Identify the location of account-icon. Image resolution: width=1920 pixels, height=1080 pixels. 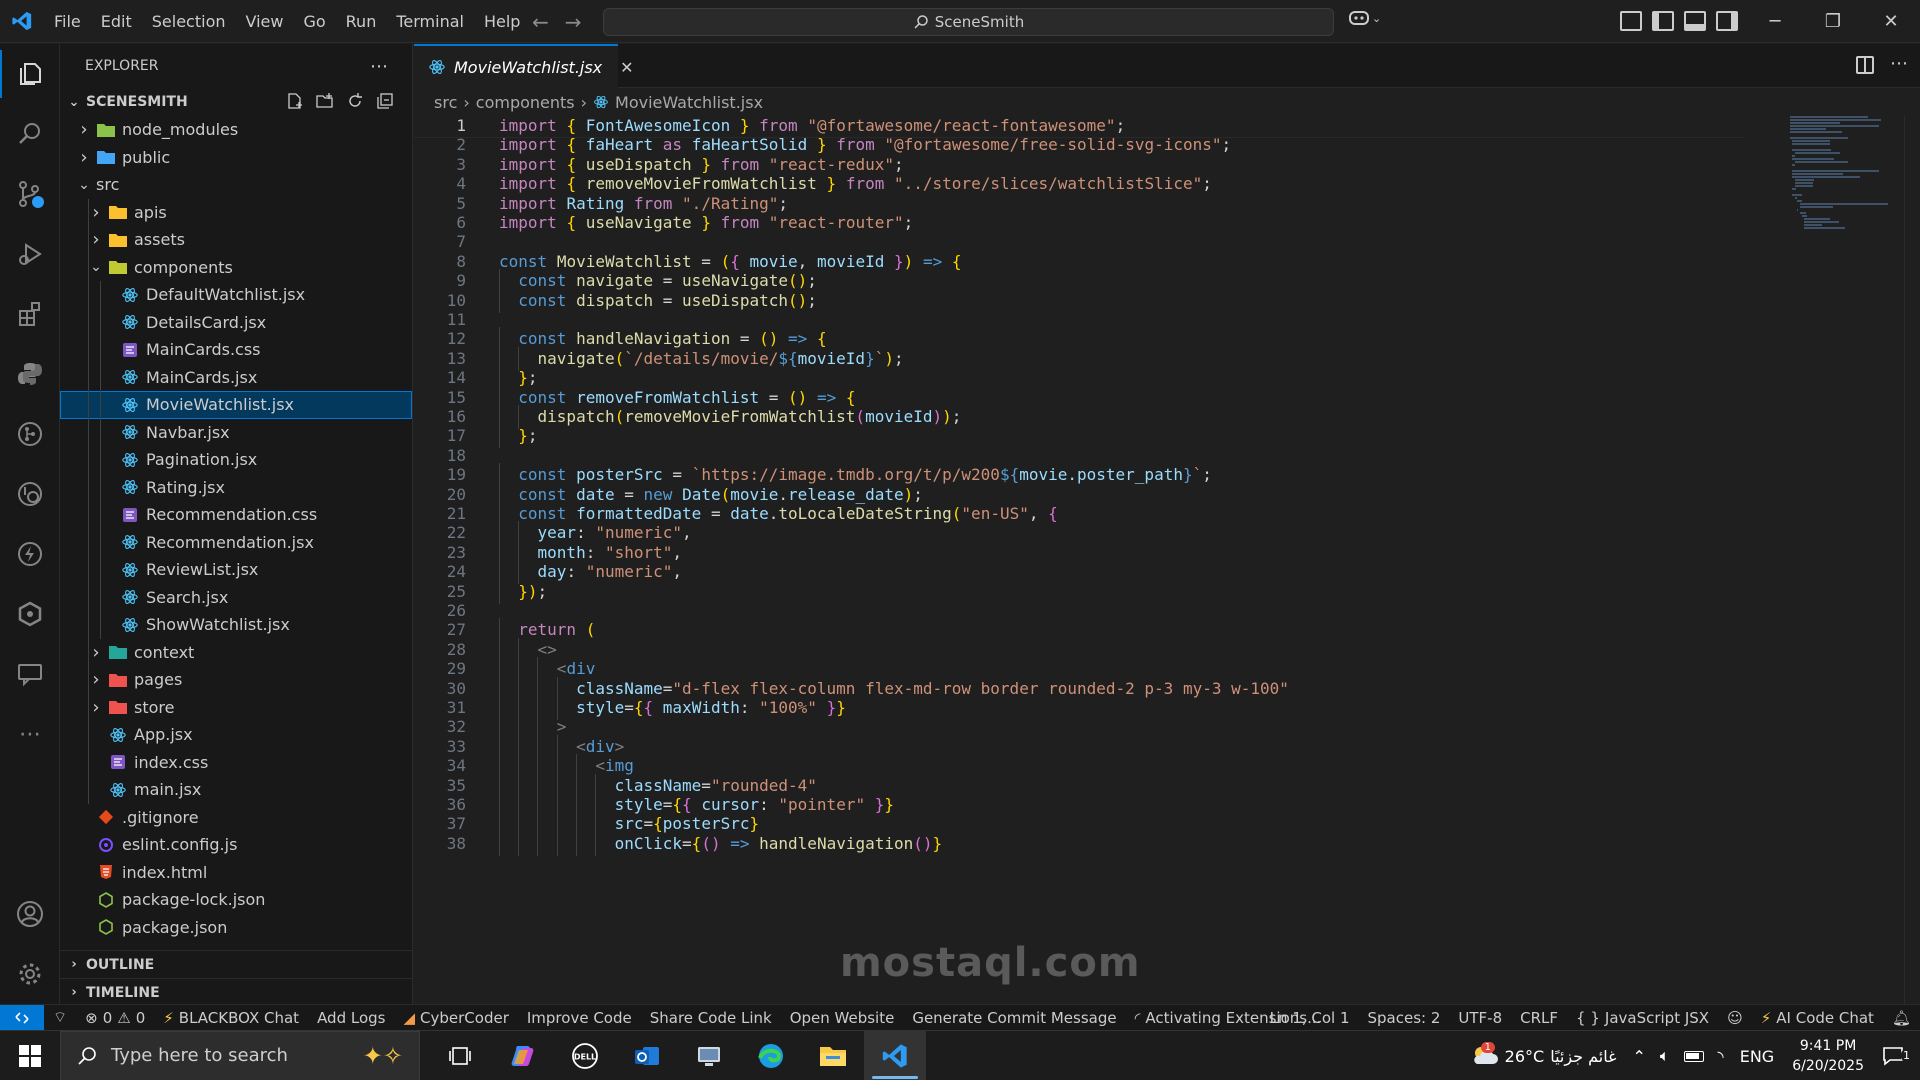
(30, 914).